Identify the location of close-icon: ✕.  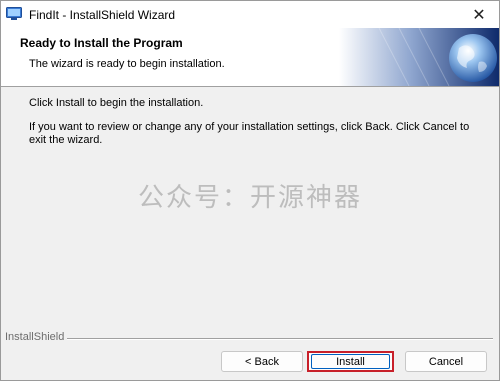
(479, 15).